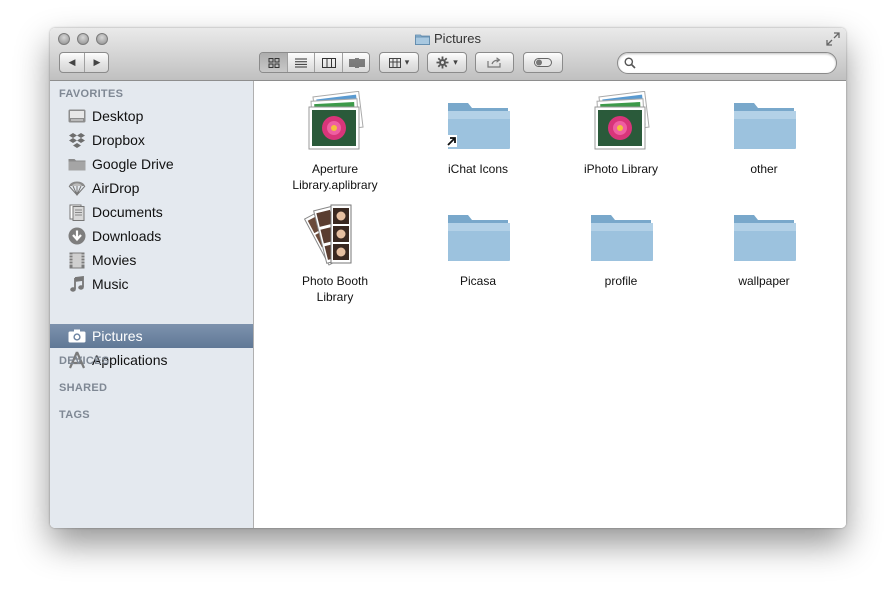 This screenshot has width=895, height=599. I want to click on search-icon, so click(630, 63).